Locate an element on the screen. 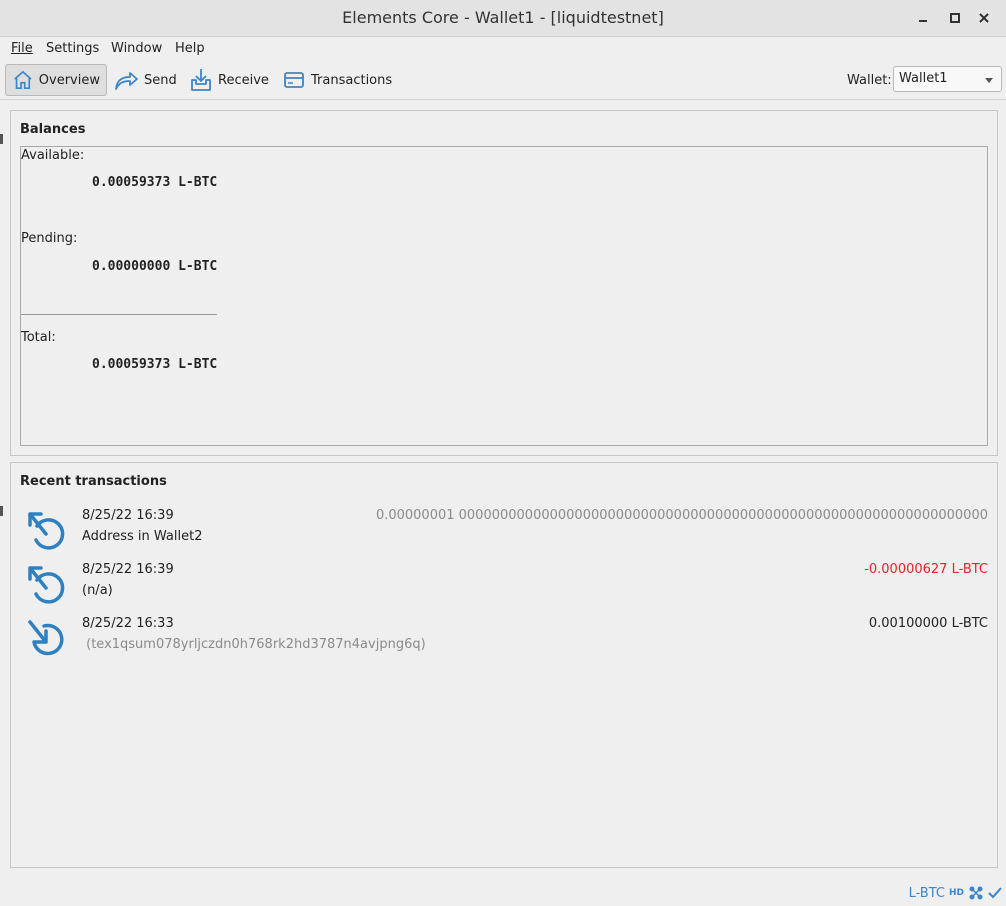  balances-title: Balances is located at coordinates (53, 129).